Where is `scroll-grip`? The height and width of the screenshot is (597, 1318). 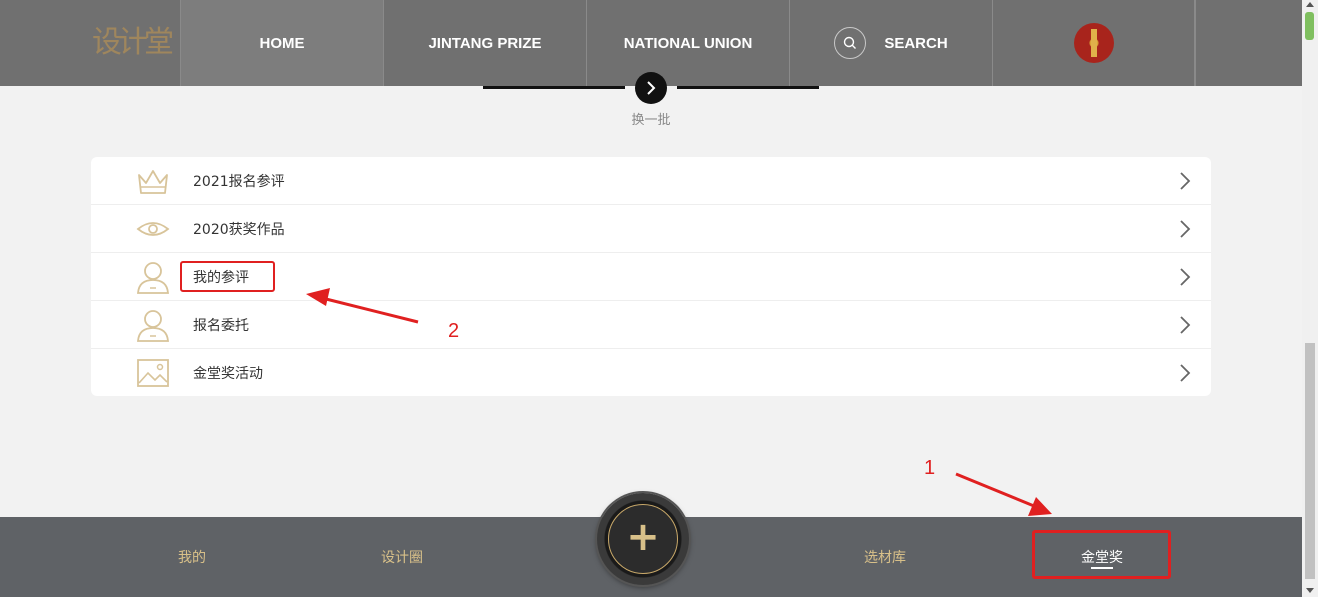
scroll-grip is located at coordinates (1309, 26).